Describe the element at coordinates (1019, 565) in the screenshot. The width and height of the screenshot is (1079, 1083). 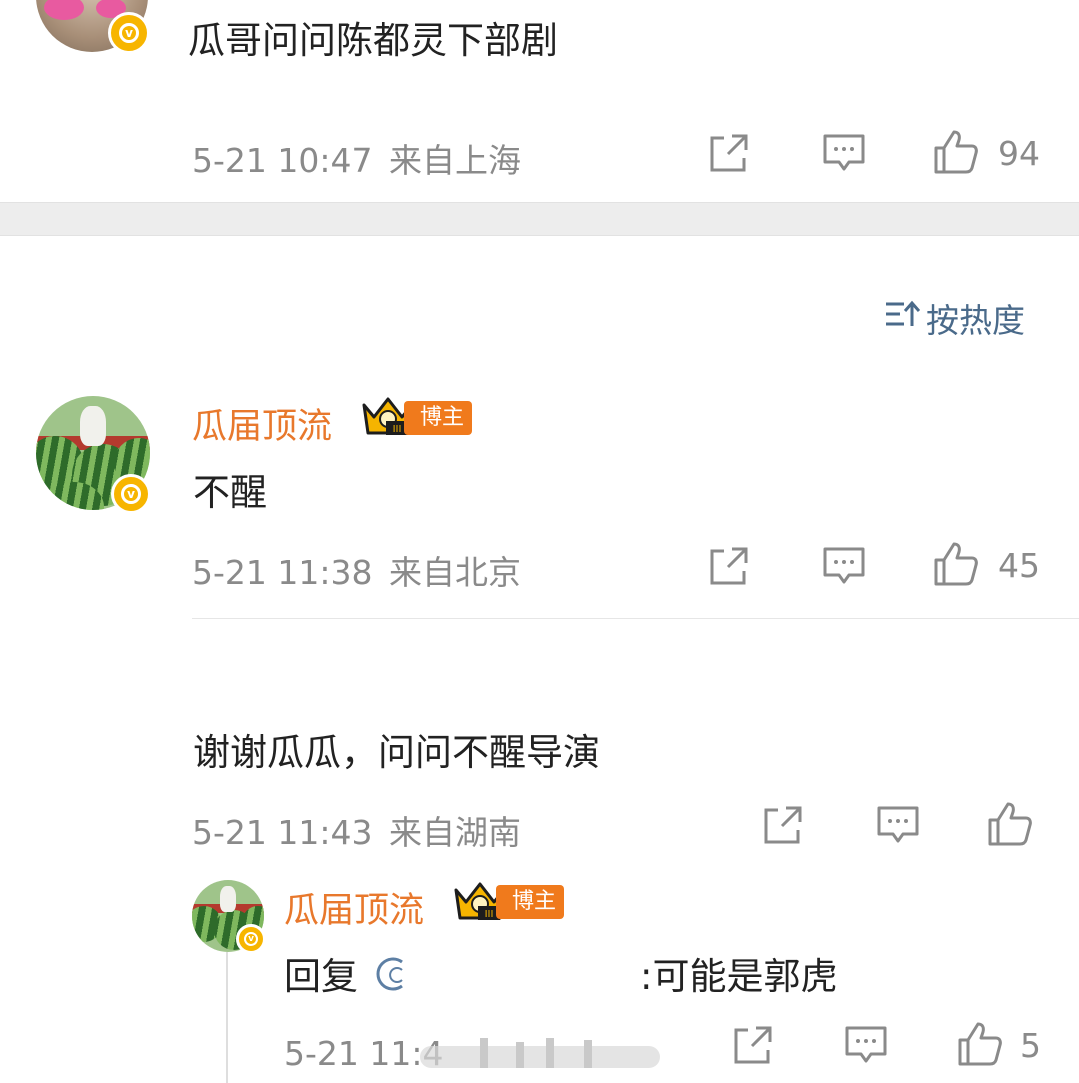
I see `like-count: 45` at that location.